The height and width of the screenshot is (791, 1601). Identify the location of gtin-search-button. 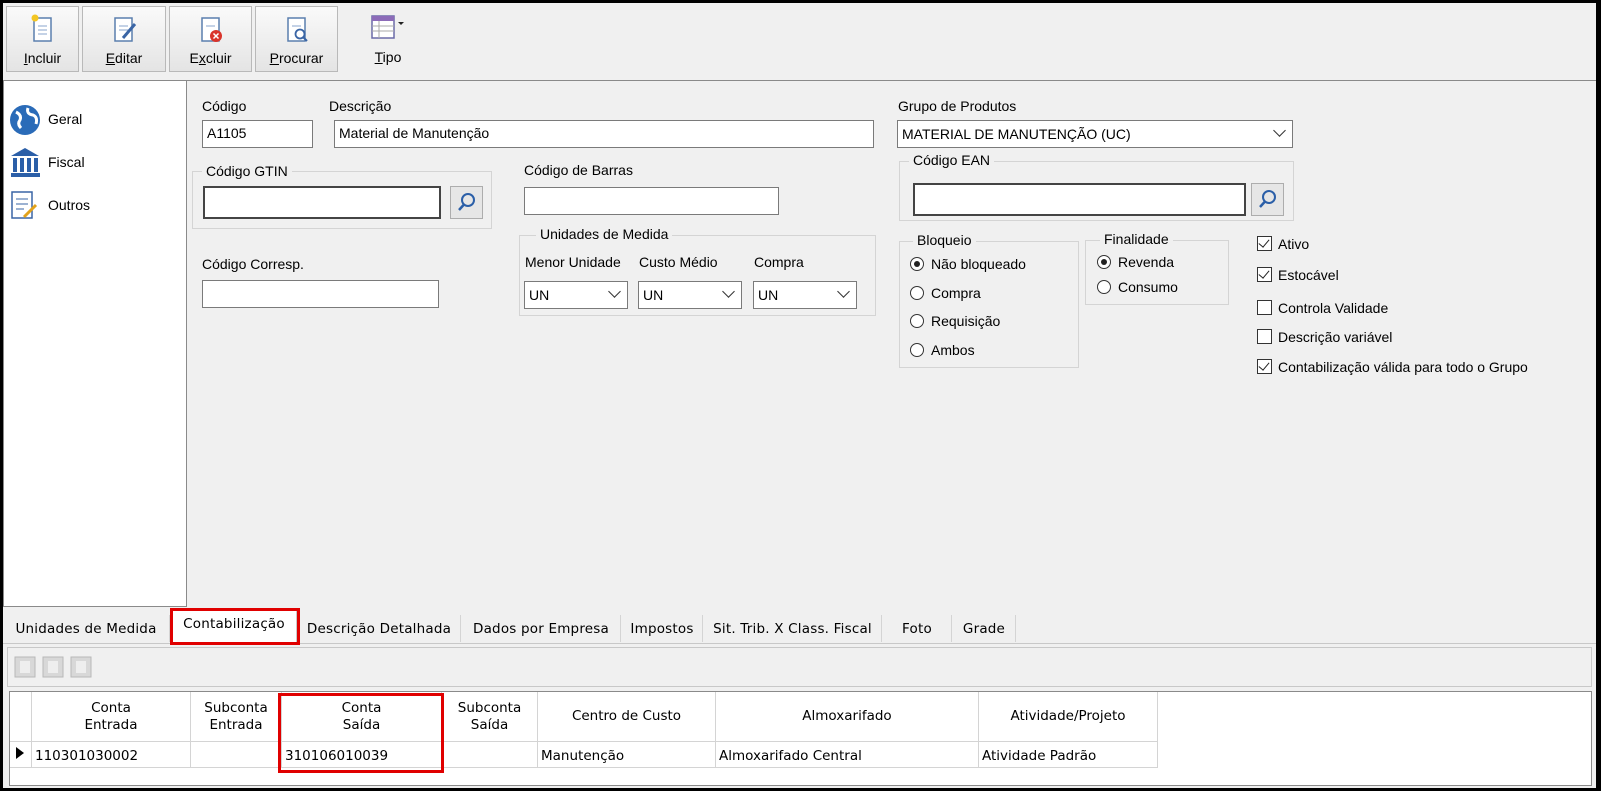
(466, 202).